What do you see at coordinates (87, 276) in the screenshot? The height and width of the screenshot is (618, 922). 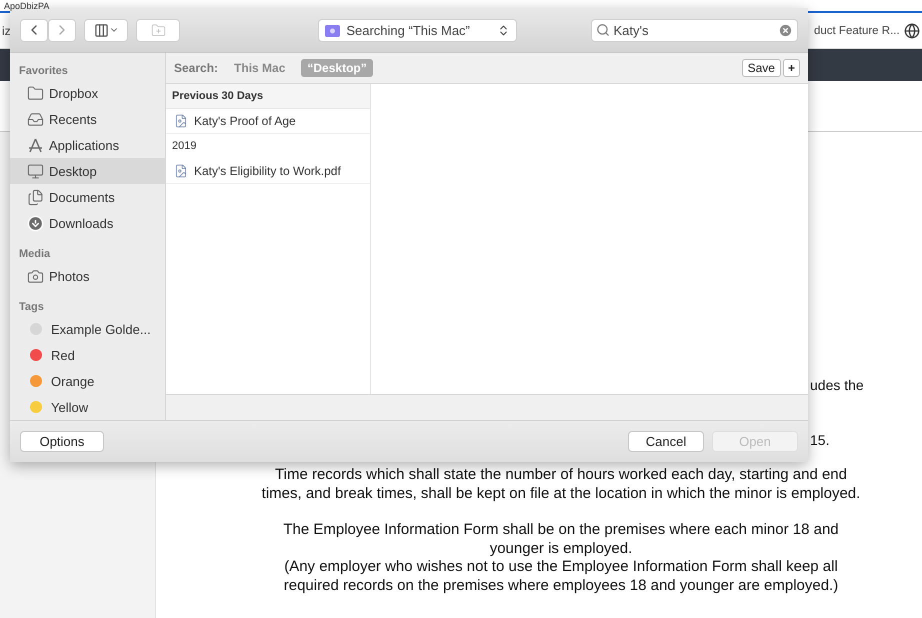 I see `sidebar-item: Photos` at bounding box center [87, 276].